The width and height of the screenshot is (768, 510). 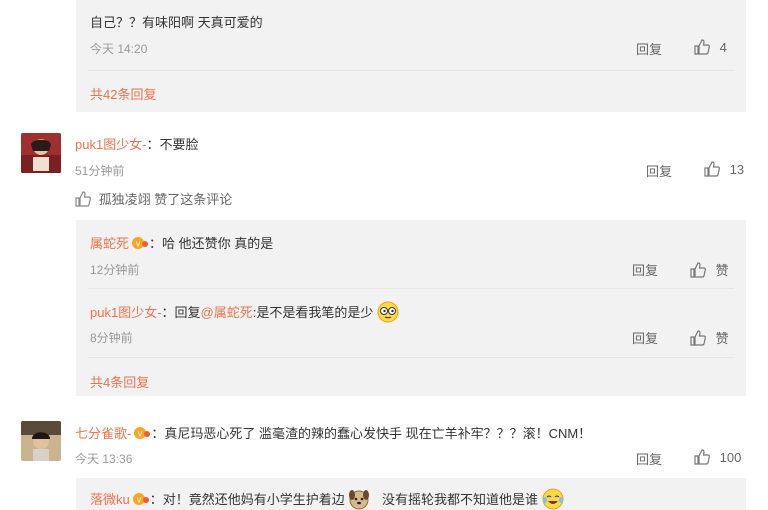 I want to click on crying-laughing-emoji-icon, so click(x=553, y=499).